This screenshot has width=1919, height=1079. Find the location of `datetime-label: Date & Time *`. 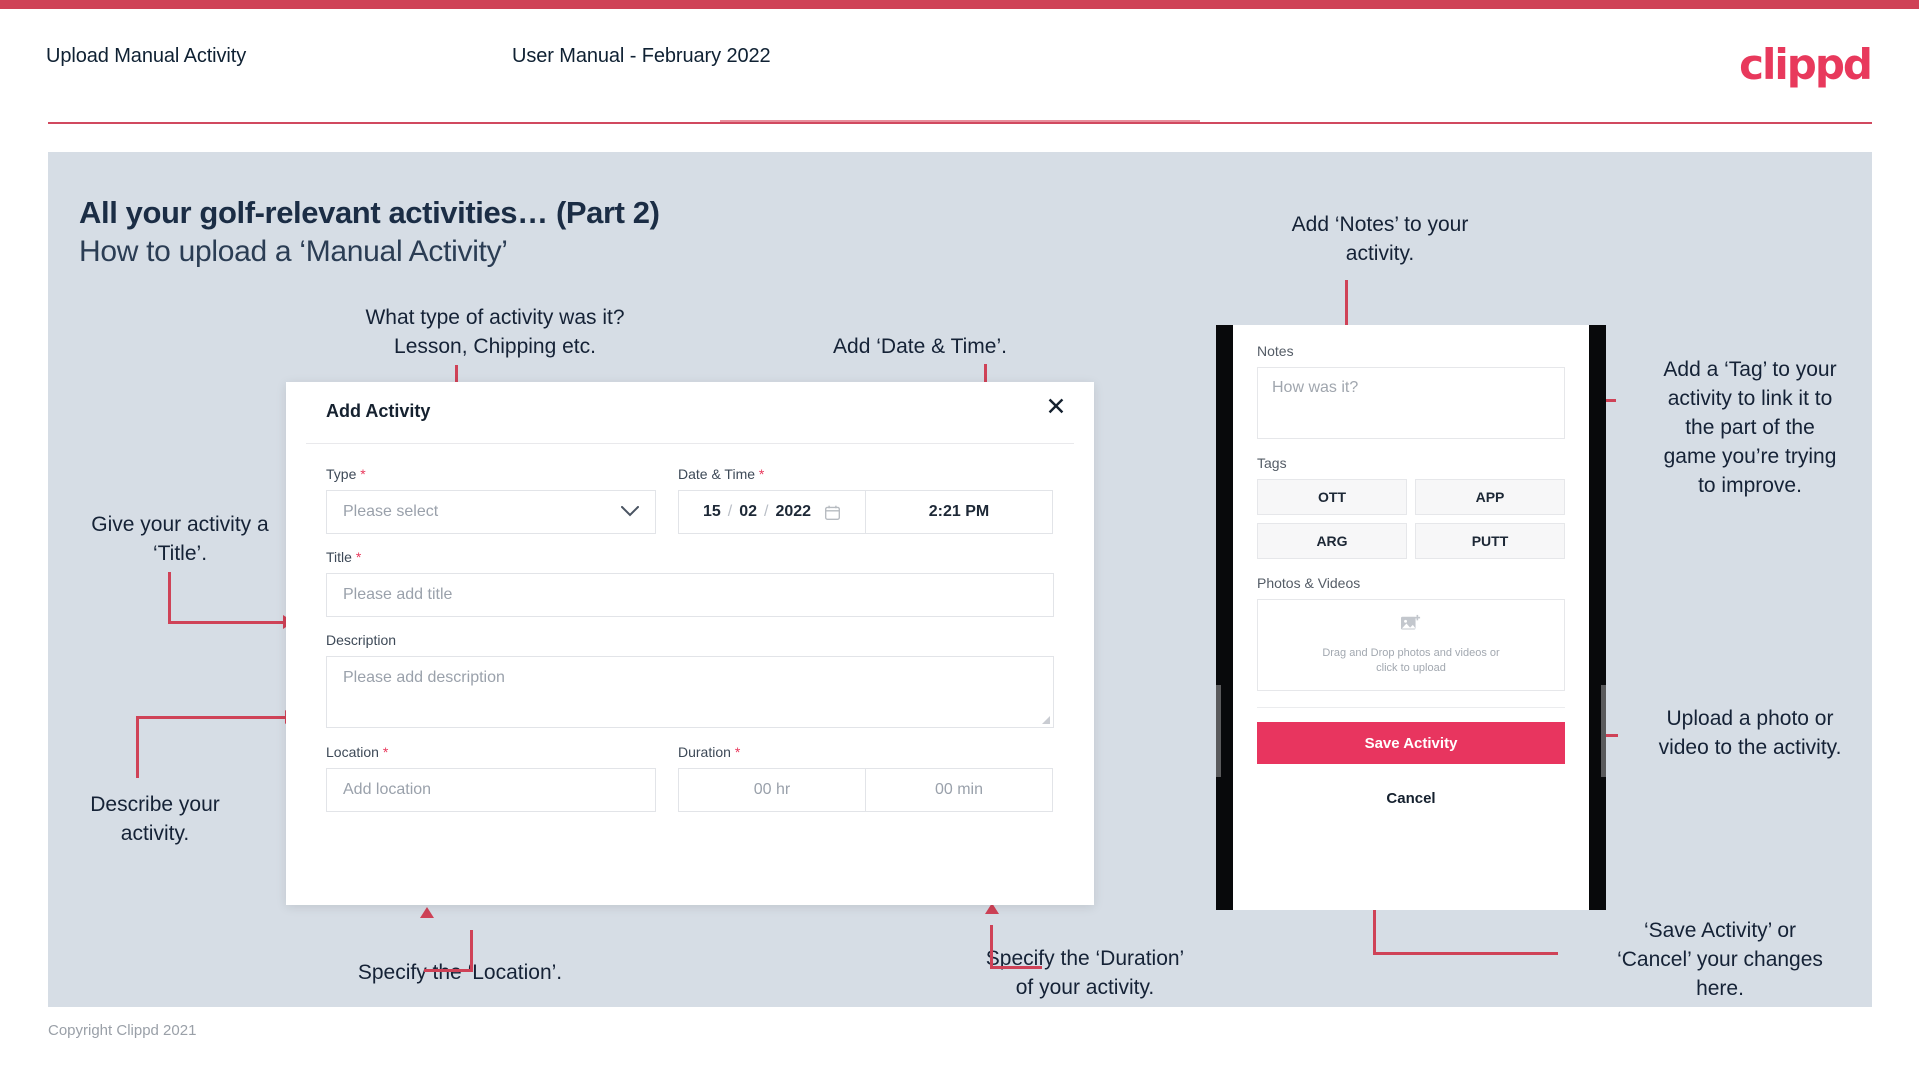

datetime-label: Date & Time * is located at coordinates (721, 474).